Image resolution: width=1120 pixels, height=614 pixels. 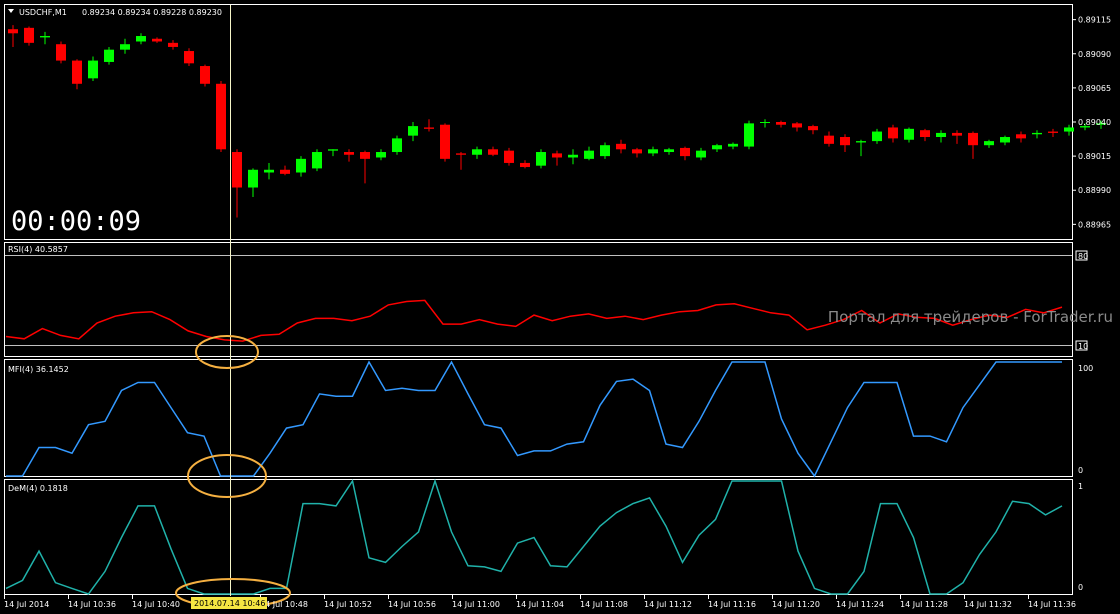 I want to click on time-axis-label: 14 Jul 11:36, so click(x=1052, y=604).